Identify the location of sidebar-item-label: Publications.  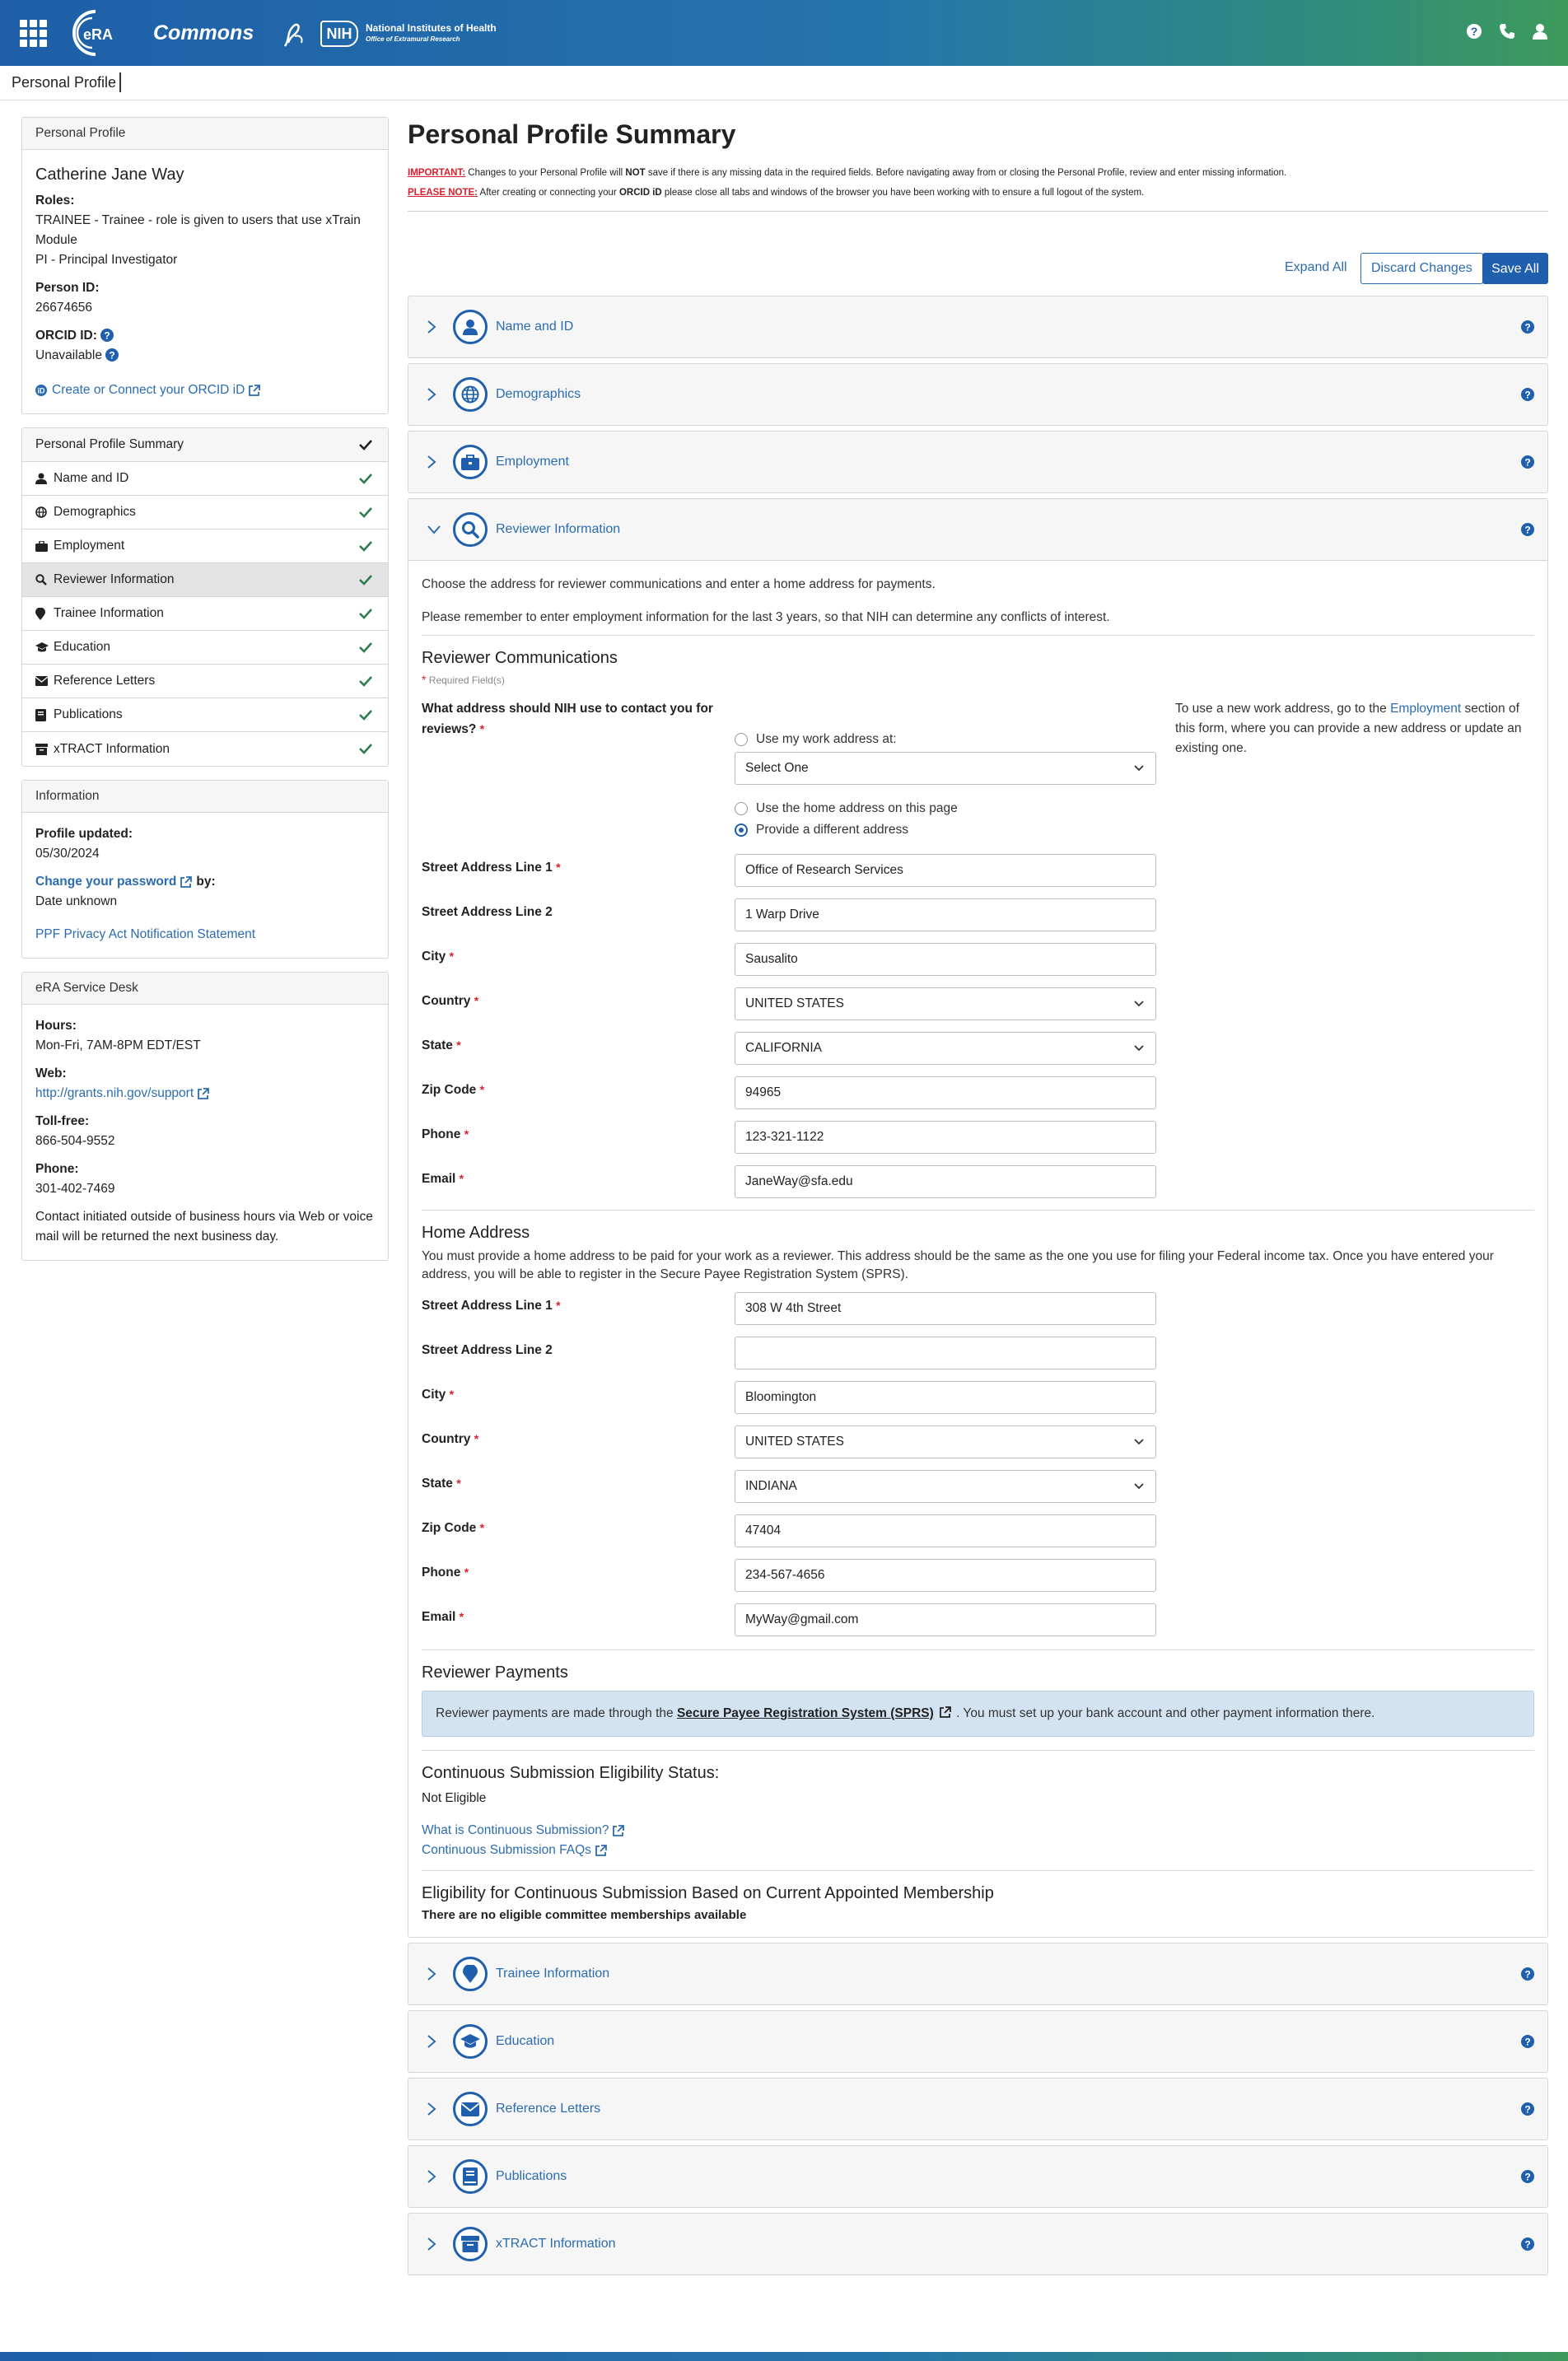
(88, 714).